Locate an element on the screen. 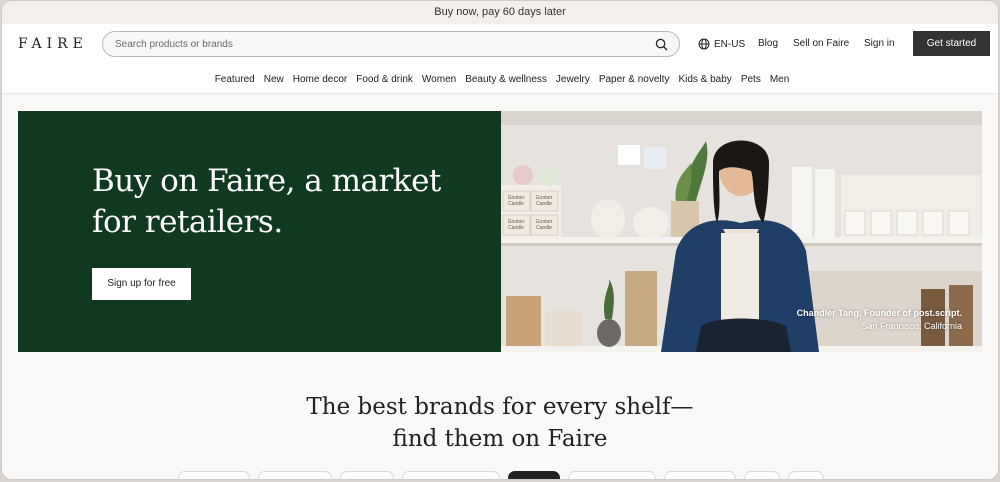 This screenshot has height=482, width=1000. get-started-button: Get started is located at coordinates (951, 43).